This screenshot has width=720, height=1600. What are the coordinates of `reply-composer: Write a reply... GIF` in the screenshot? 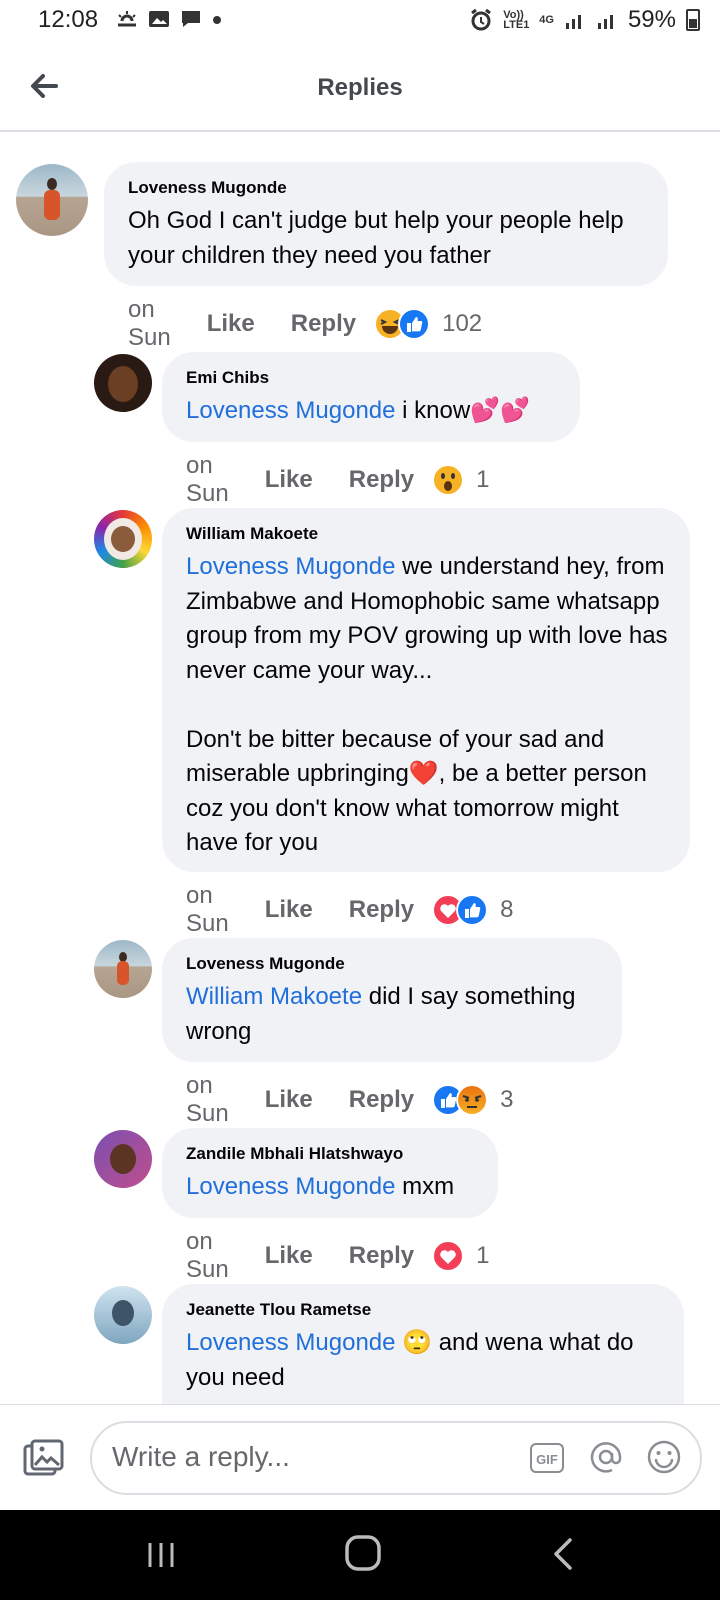 It's located at (360, 1457).